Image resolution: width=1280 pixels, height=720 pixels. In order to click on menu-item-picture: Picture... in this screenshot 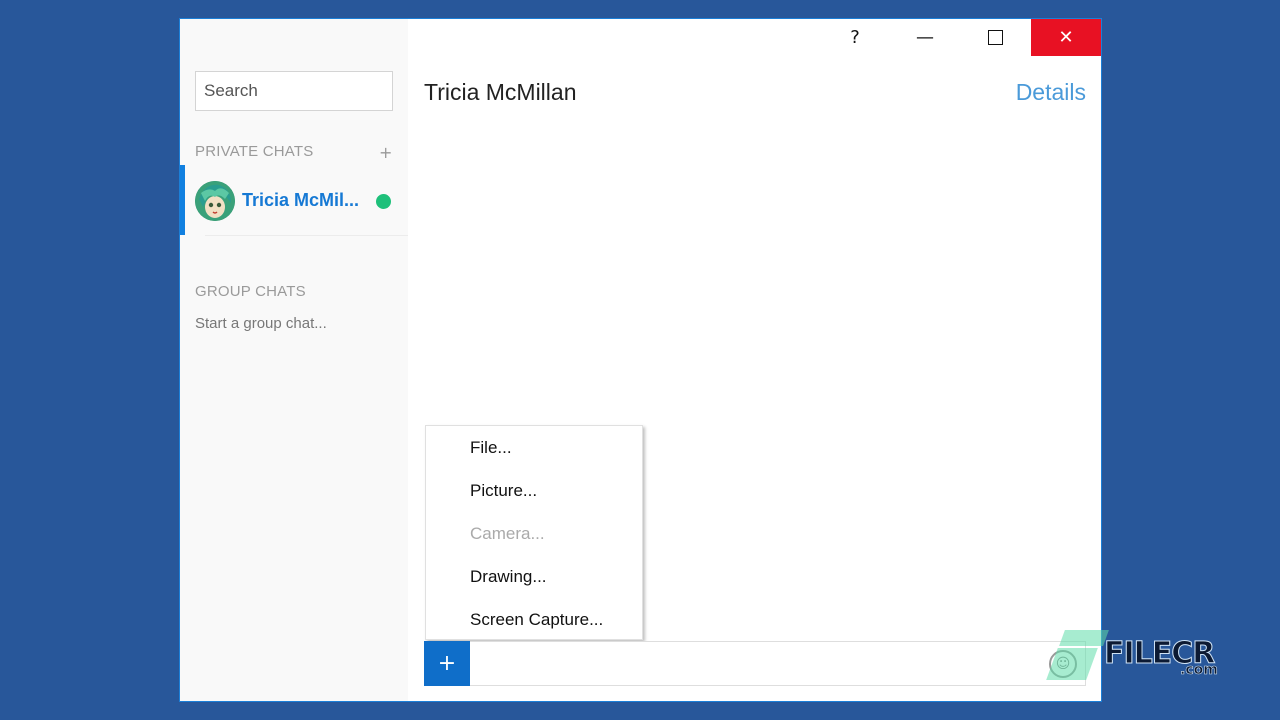, I will do `click(534, 490)`.